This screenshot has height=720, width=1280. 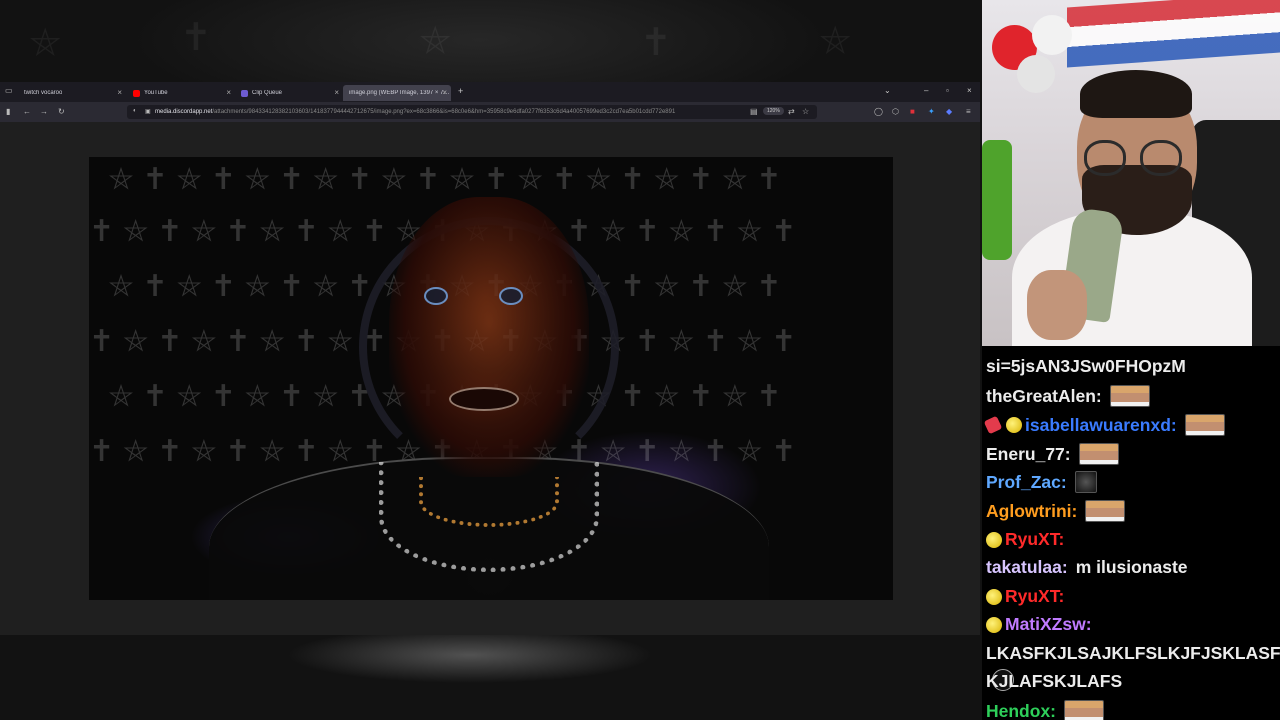 What do you see at coordinates (912, 111) in the screenshot?
I see `extension-red-icon: ■` at bounding box center [912, 111].